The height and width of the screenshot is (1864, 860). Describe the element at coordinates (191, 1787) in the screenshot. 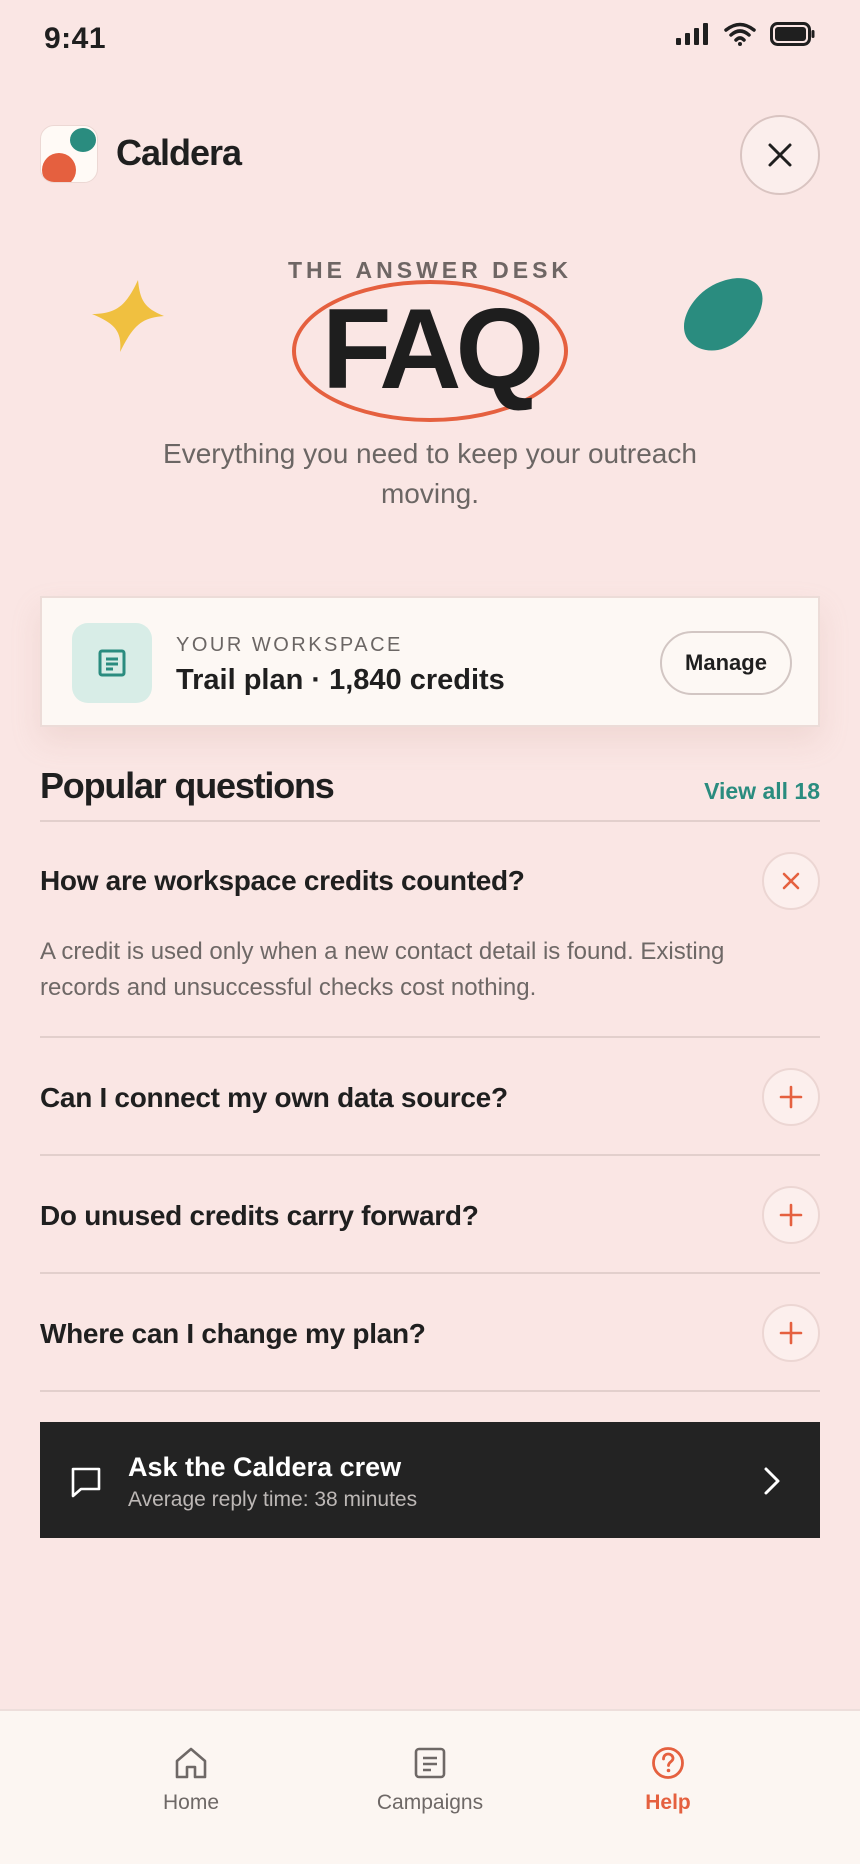

I see `tab-home: Home` at that location.